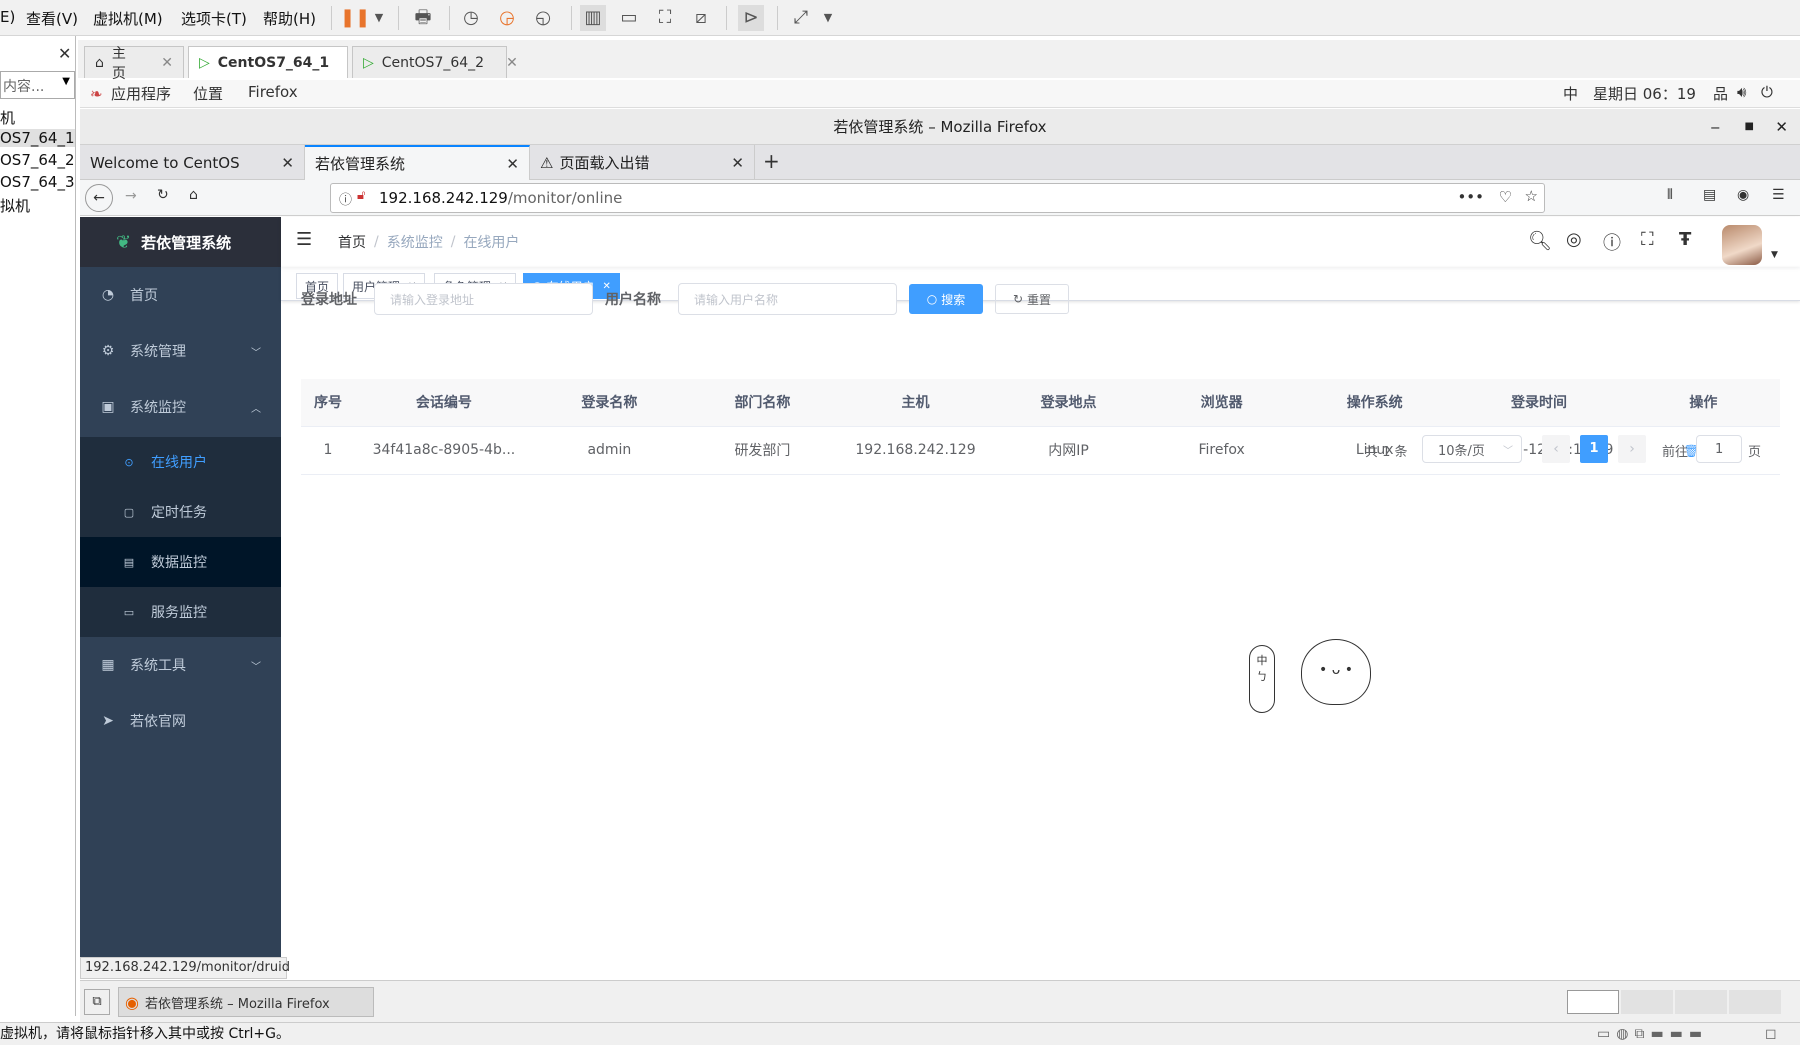 The image size is (1800, 1046). What do you see at coordinates (180, 242) in the screenshot?
I see `logo: ❦ 若依管理系统` at bounding box center [180, 242].